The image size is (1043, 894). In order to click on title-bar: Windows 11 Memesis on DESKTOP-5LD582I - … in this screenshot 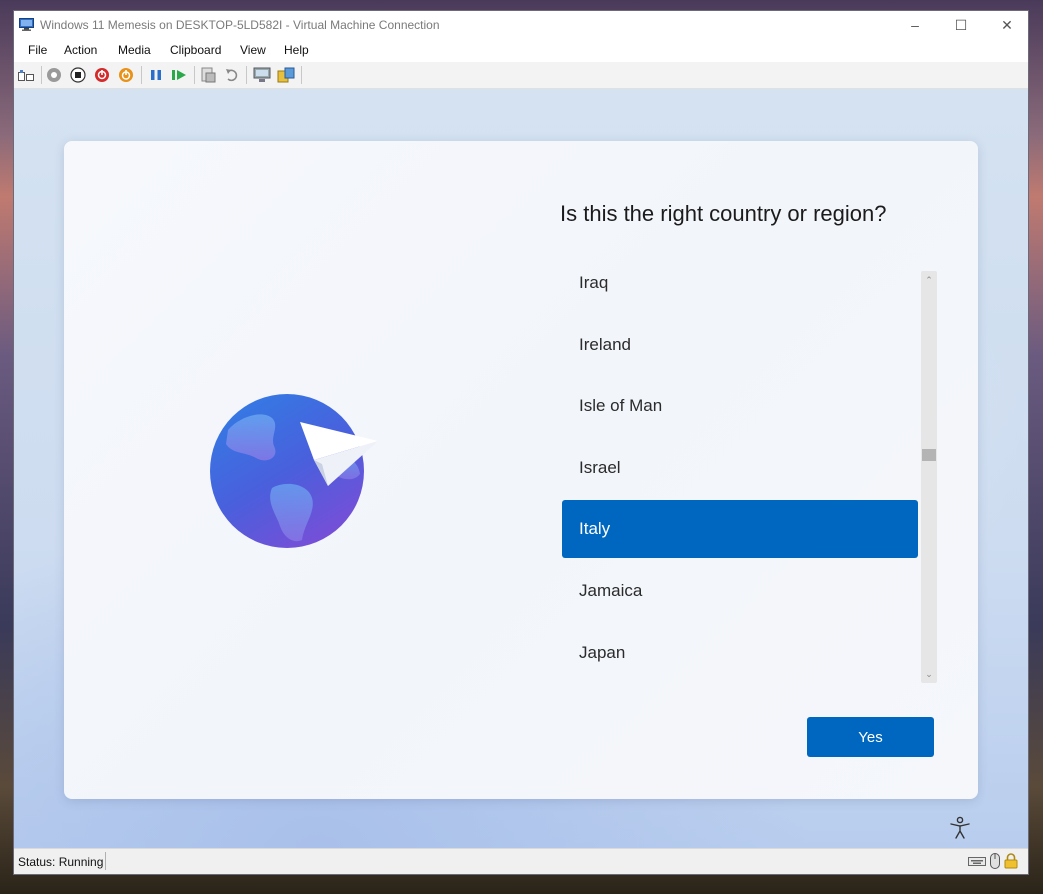, I will do `click(521, 25)`.